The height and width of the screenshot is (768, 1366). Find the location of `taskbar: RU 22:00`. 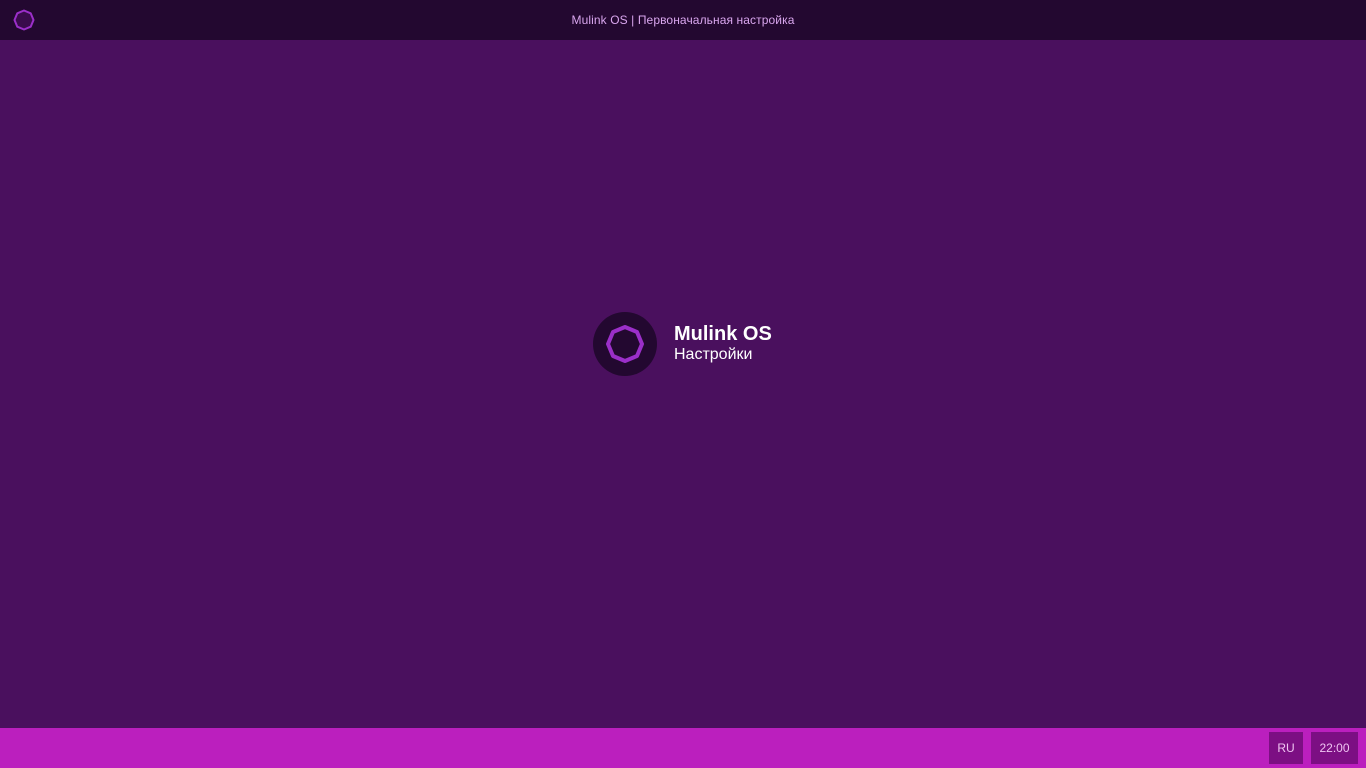

taskbar: RU 22:00 is located at coordinates (683, 748).